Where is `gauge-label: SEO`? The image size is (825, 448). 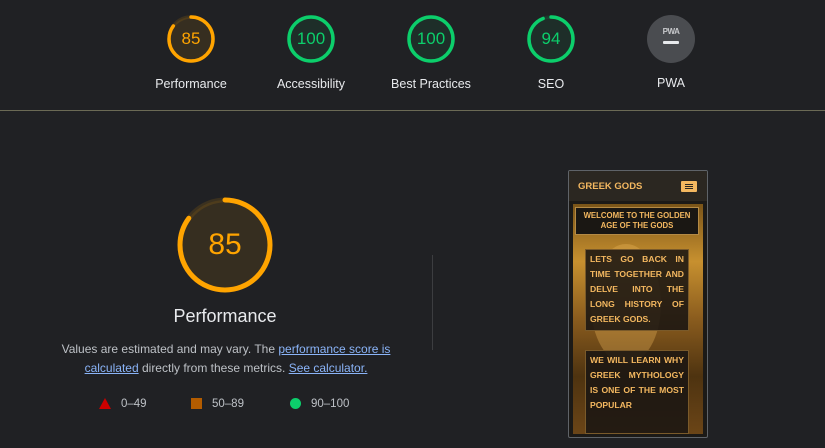
gauge-label: SEO is located at coordinates (551, 84).